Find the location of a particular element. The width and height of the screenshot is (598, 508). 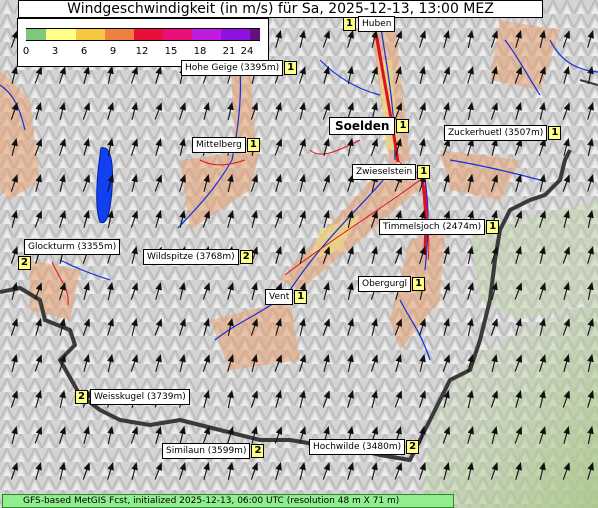

legend-tick-label: 24 is located at coordinates (247, 51).